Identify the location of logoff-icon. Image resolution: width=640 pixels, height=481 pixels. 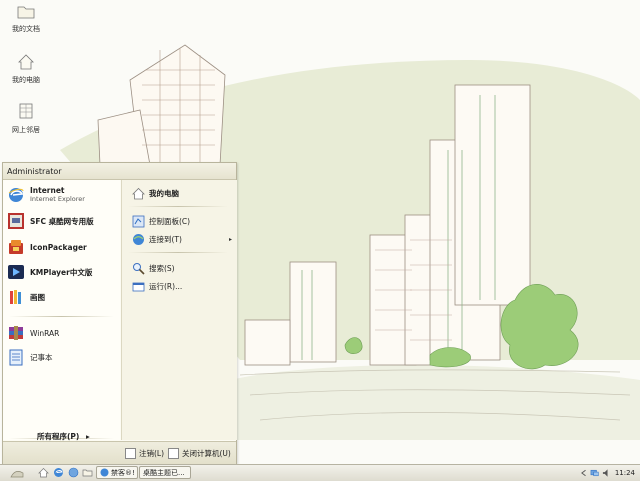
(130, 453).